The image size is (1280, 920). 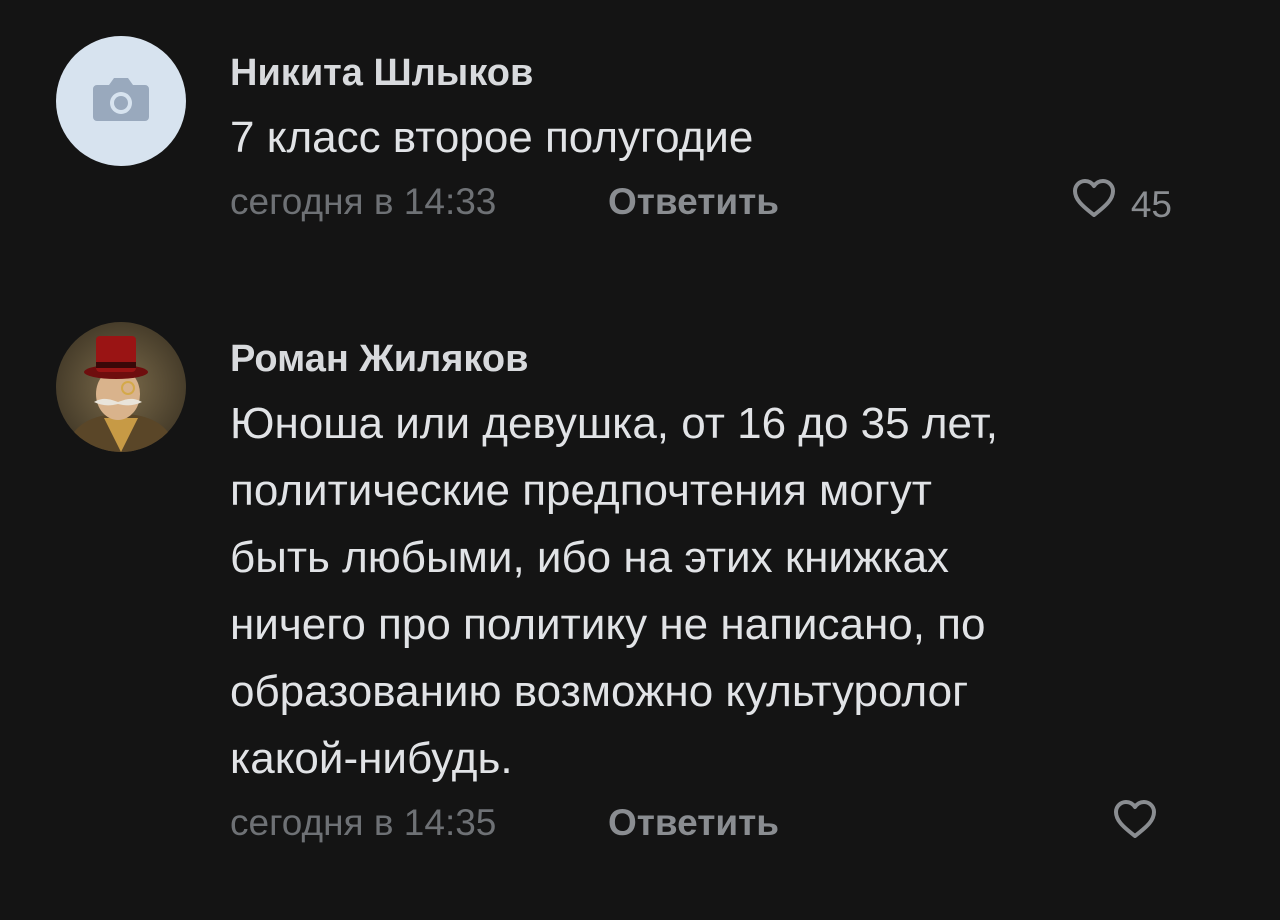 I want to click on like-button, so click(x=1142, y=825).